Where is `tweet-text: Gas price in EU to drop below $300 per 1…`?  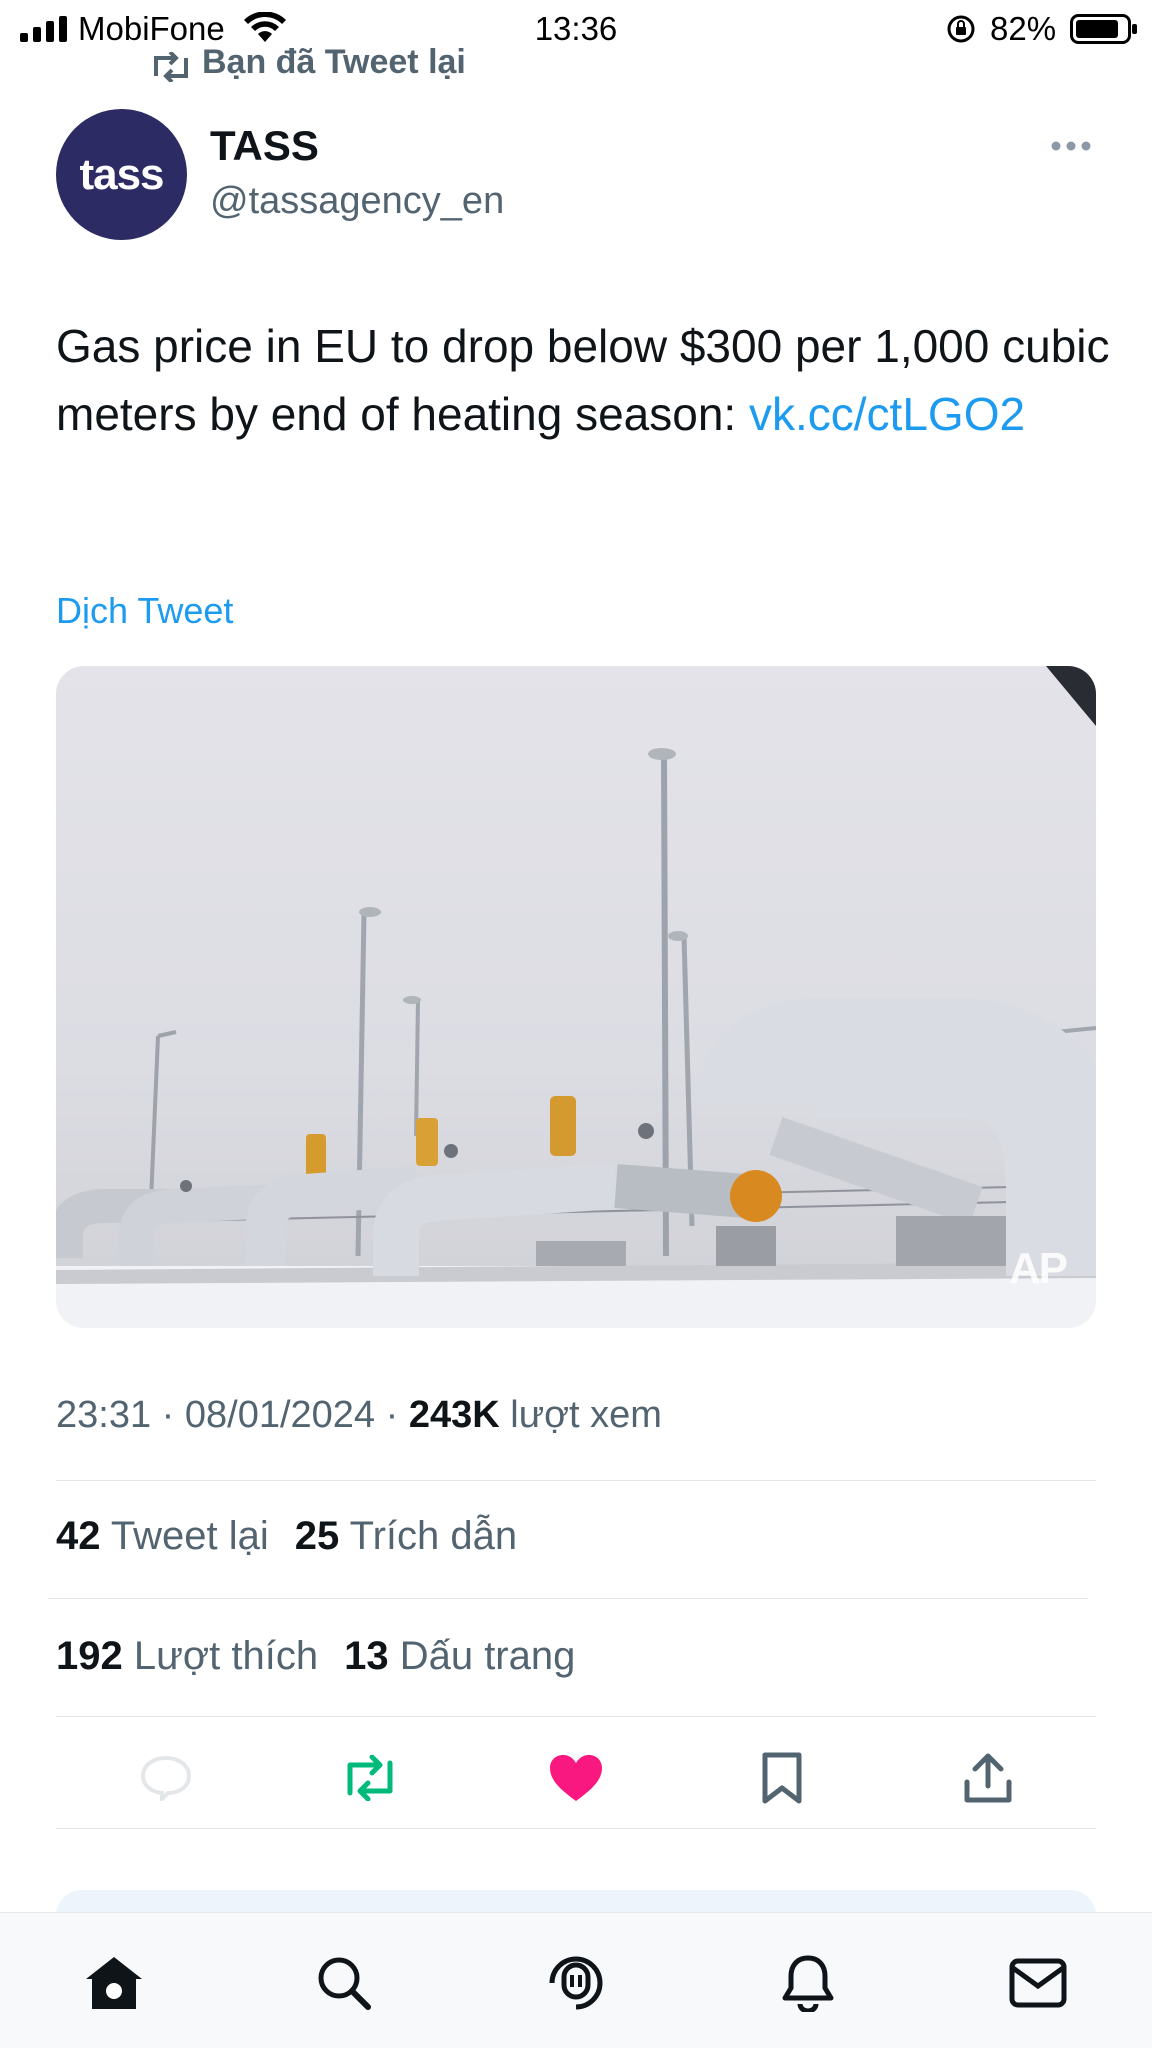
tweet-text: Gas price in EU to drop below $300 per 1… is located at coordinates (586, 380).